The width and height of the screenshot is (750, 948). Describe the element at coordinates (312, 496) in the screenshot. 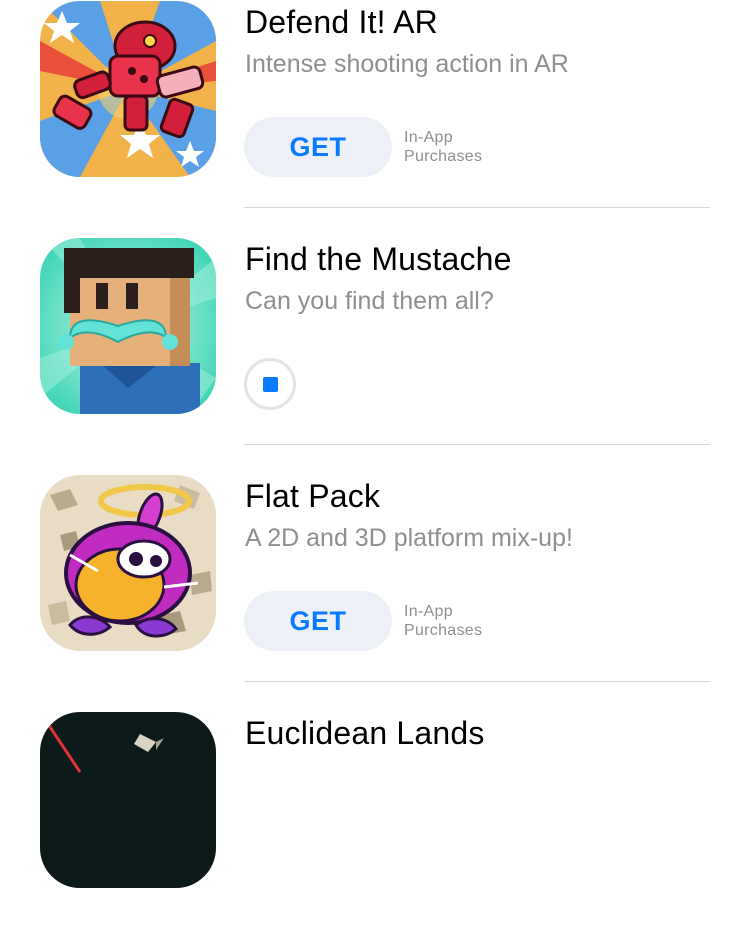

I see `app-title: Flat Pack` at that location.